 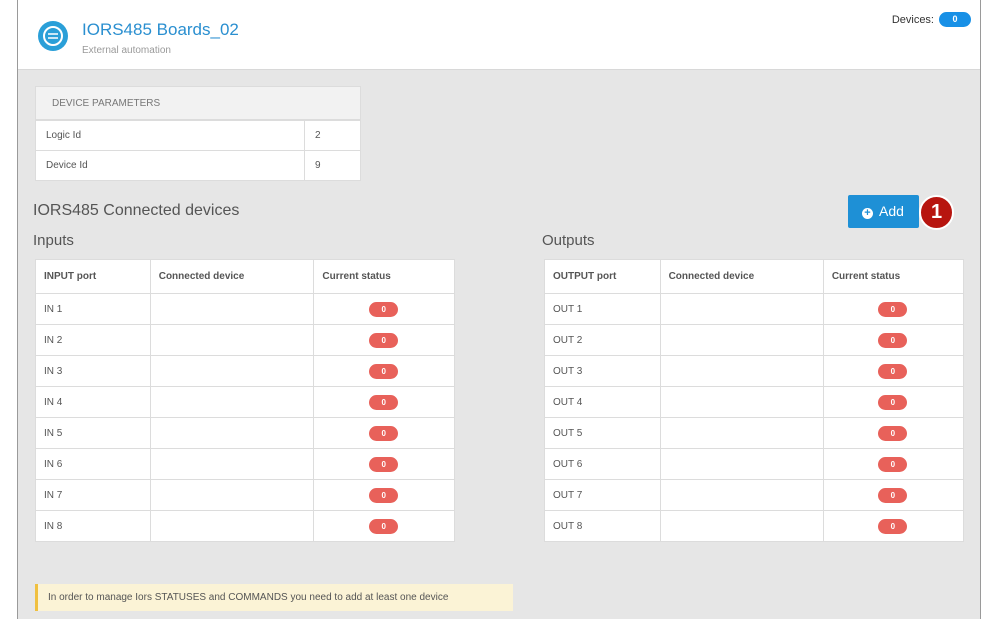 What do you see at coordinates (602, 433) in the screenshot?
I see `port-cell: OUT 5` at bounding box center [602, 433].